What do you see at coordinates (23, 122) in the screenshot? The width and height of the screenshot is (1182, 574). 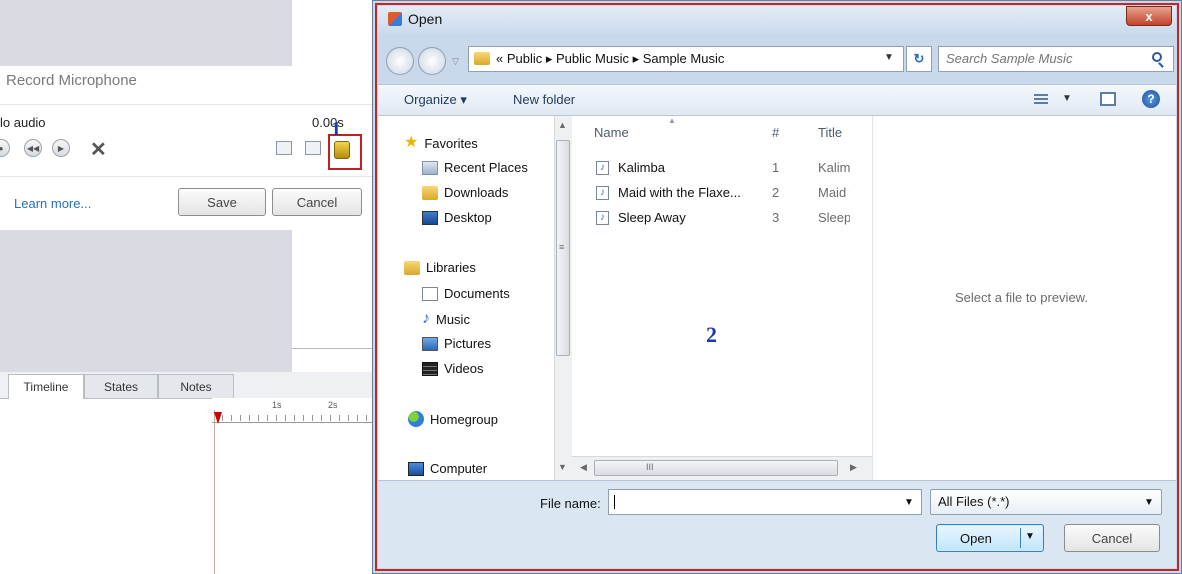 I see `audio-status-text: lo audio` at bounding box center [23, 122].